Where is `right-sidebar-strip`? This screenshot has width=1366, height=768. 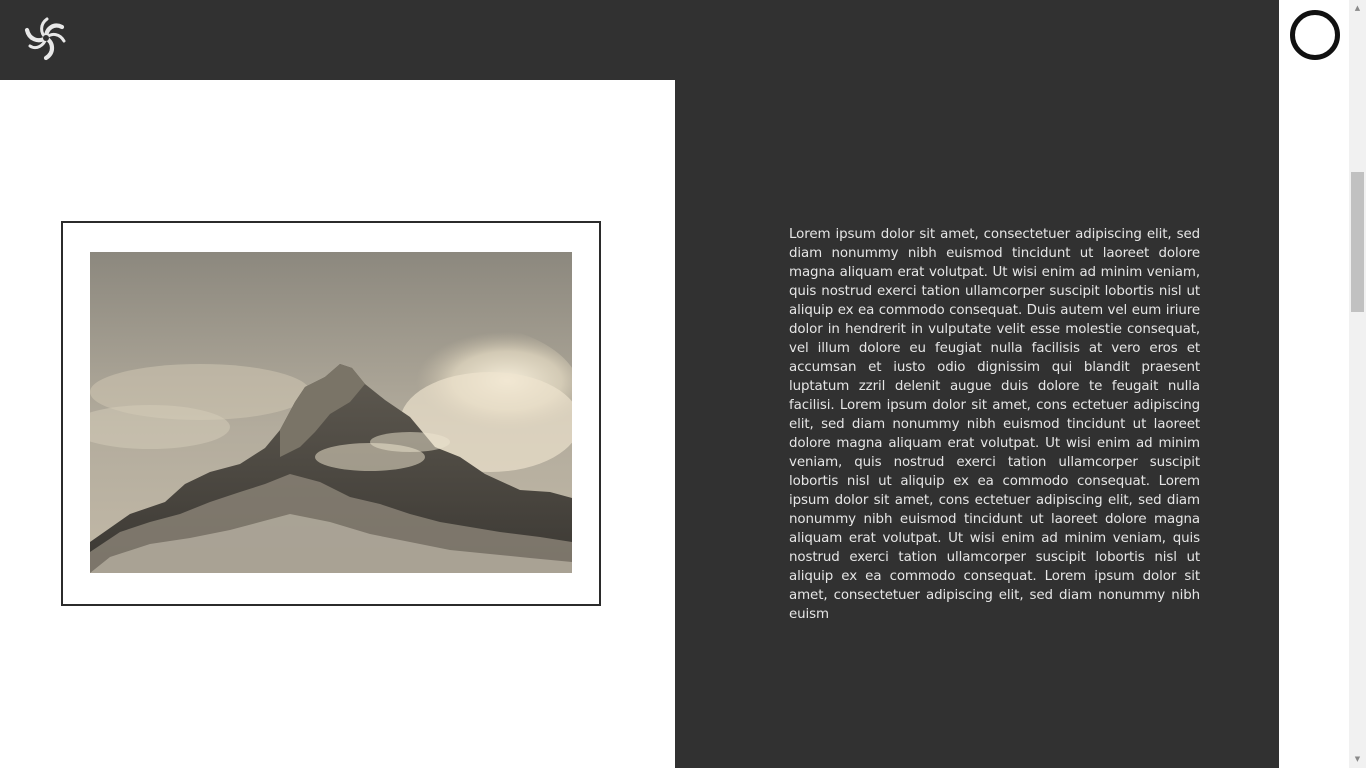
right-sidebar-strip is located at coordinates (1314, 384).